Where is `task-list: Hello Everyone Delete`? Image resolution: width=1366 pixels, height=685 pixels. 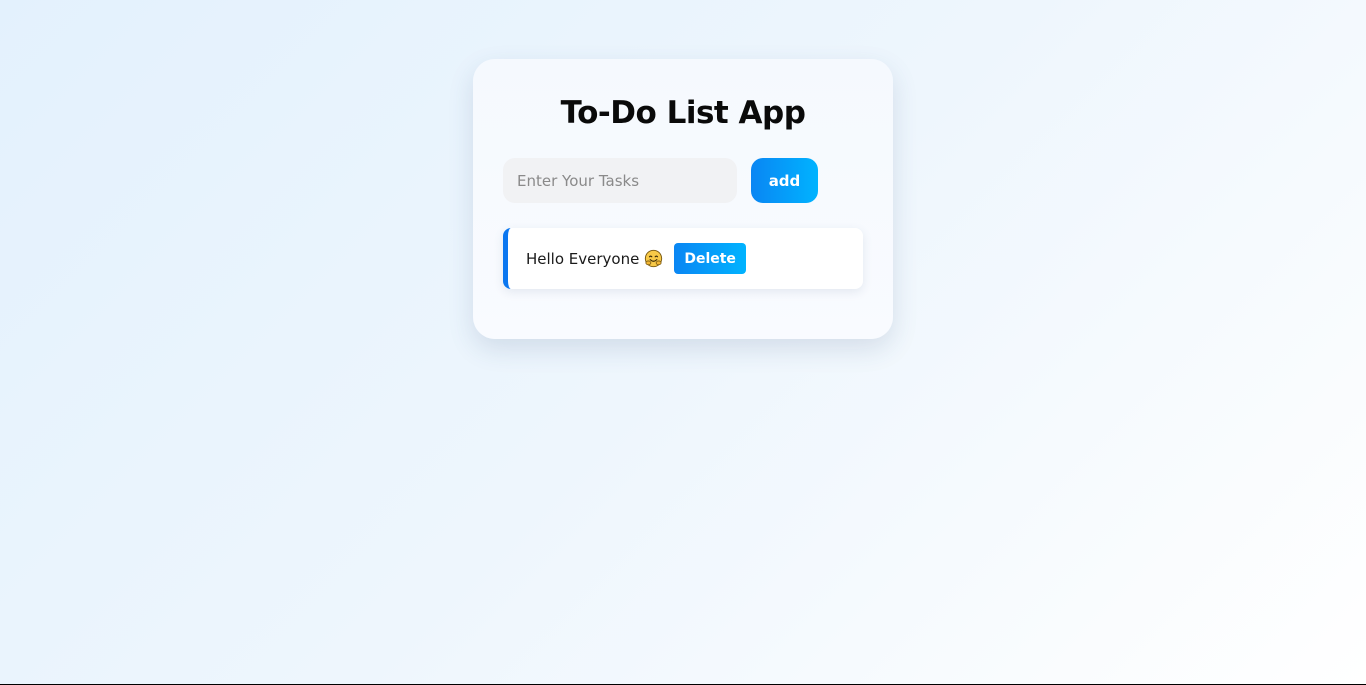
task-list: Hello Everyone Delete is located at coordinates (683, 258).